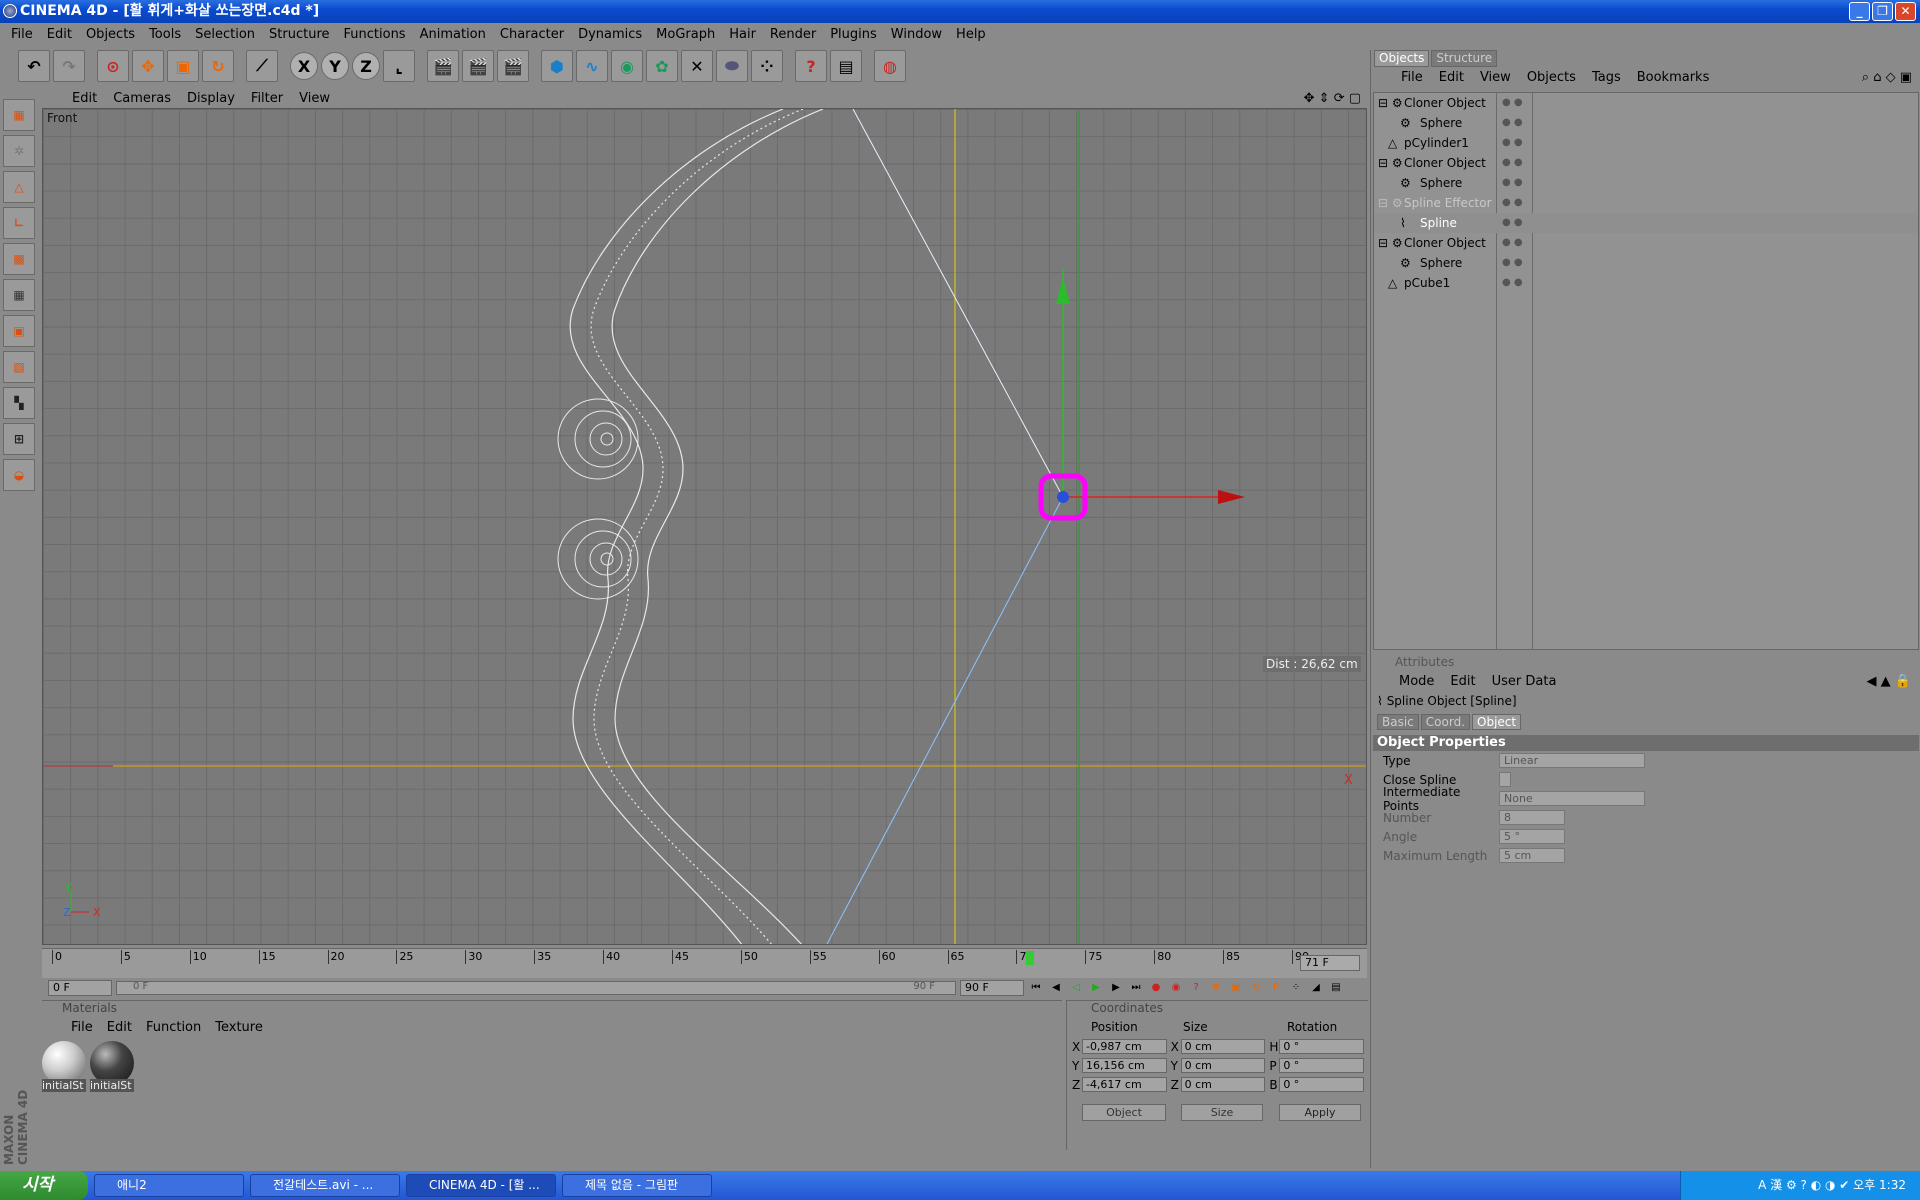 Image resolution: width=1920 pixels, height=1200 pixels. I want to click on attributes-menu-edit: Edit, so click(1462, 681).